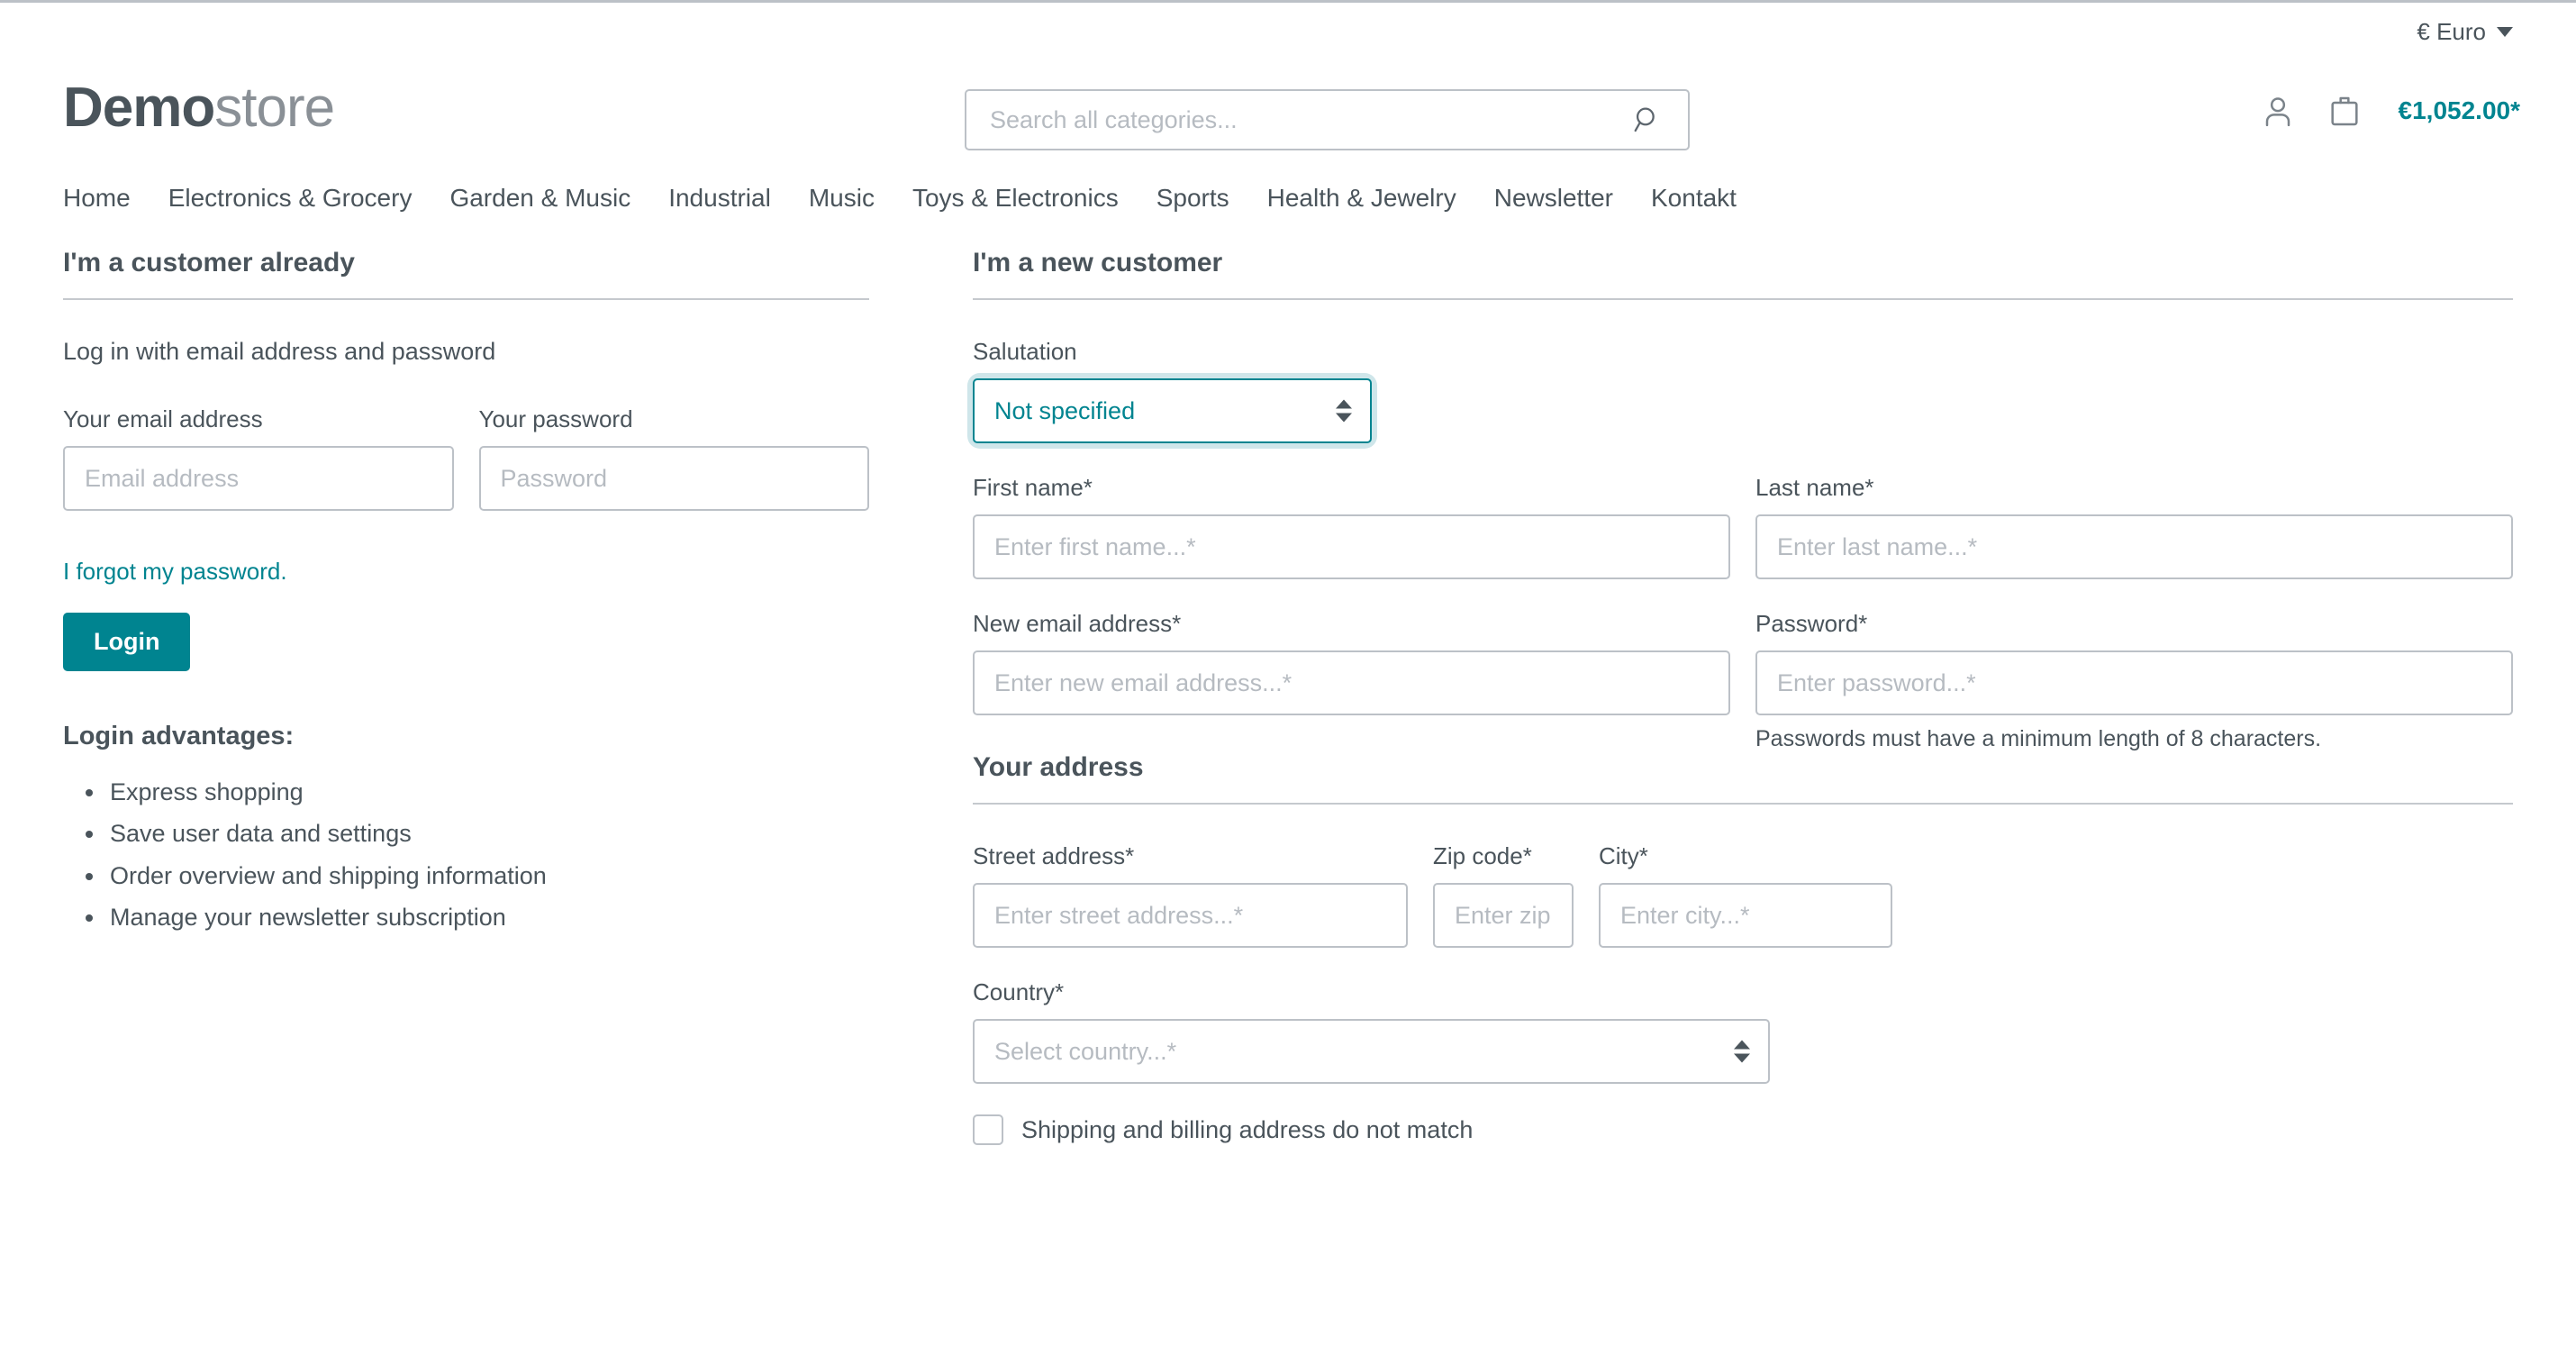 Image resolution: width=2576 pixels, height=1346 pixels. What do you see at coordinates (739, 198) in the screenshot?
I see `nav-item-industrial: Industrial` at bounding box center [739, 198].